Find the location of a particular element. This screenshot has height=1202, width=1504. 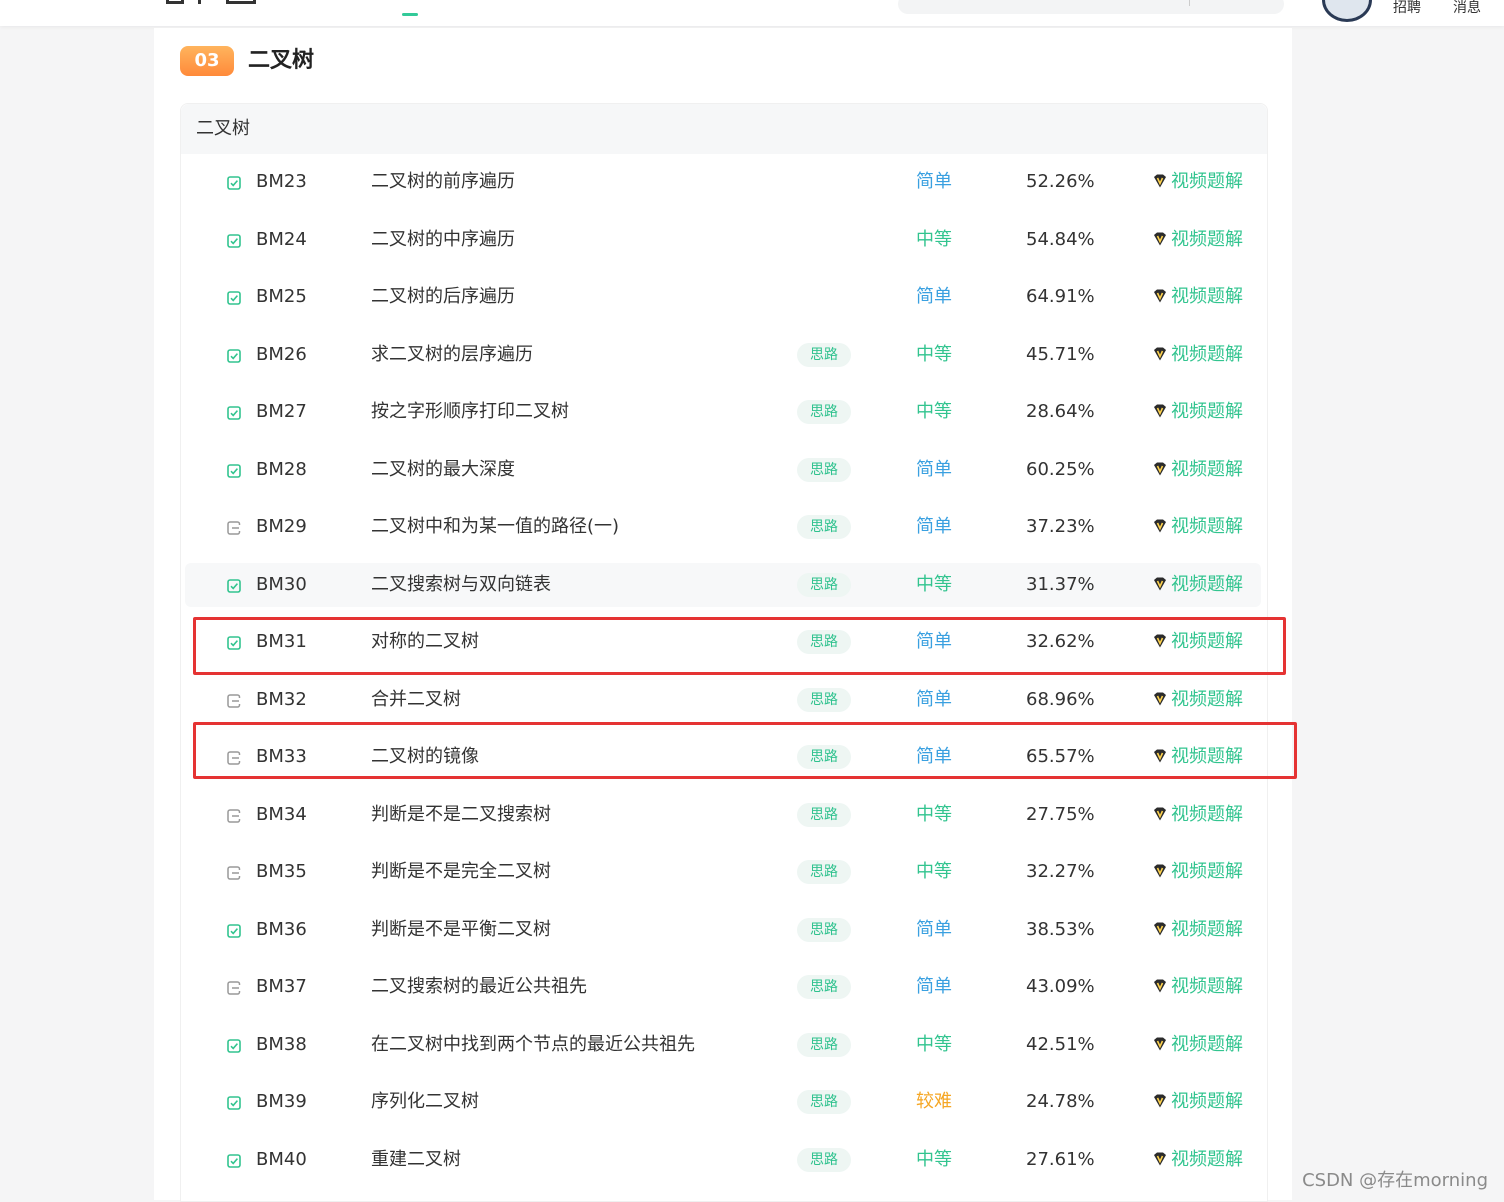

site-logo is located at coordinates (211, 2).